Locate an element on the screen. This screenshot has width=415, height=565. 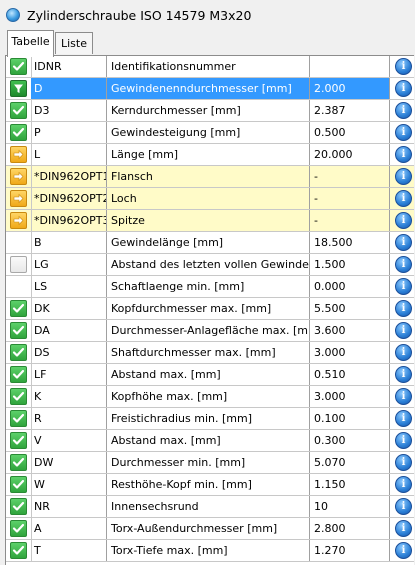
table-row: R Freistichradius min. [mm] 0.100 i is located at coordinates (210, 419).